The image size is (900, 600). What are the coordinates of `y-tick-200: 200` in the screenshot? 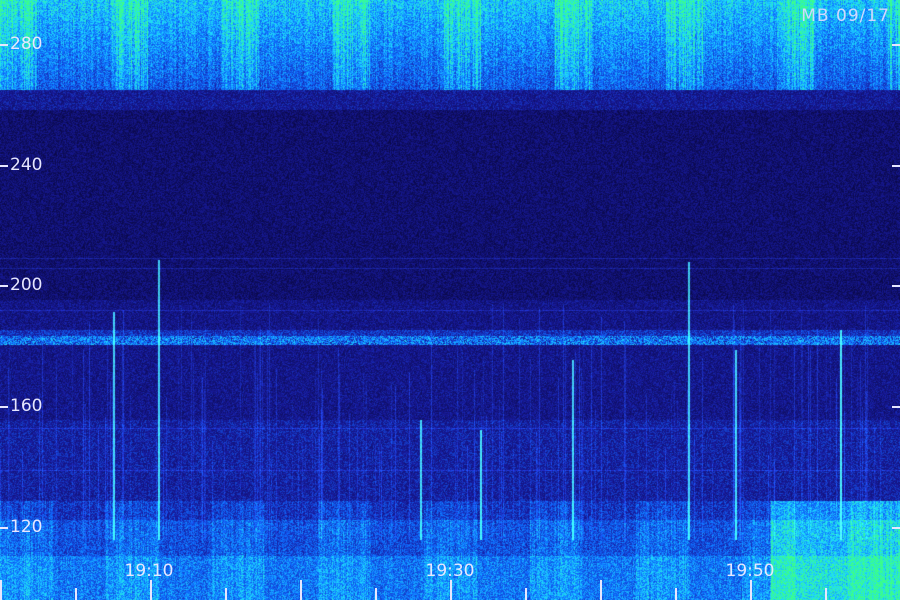 It's located at (21, 285).